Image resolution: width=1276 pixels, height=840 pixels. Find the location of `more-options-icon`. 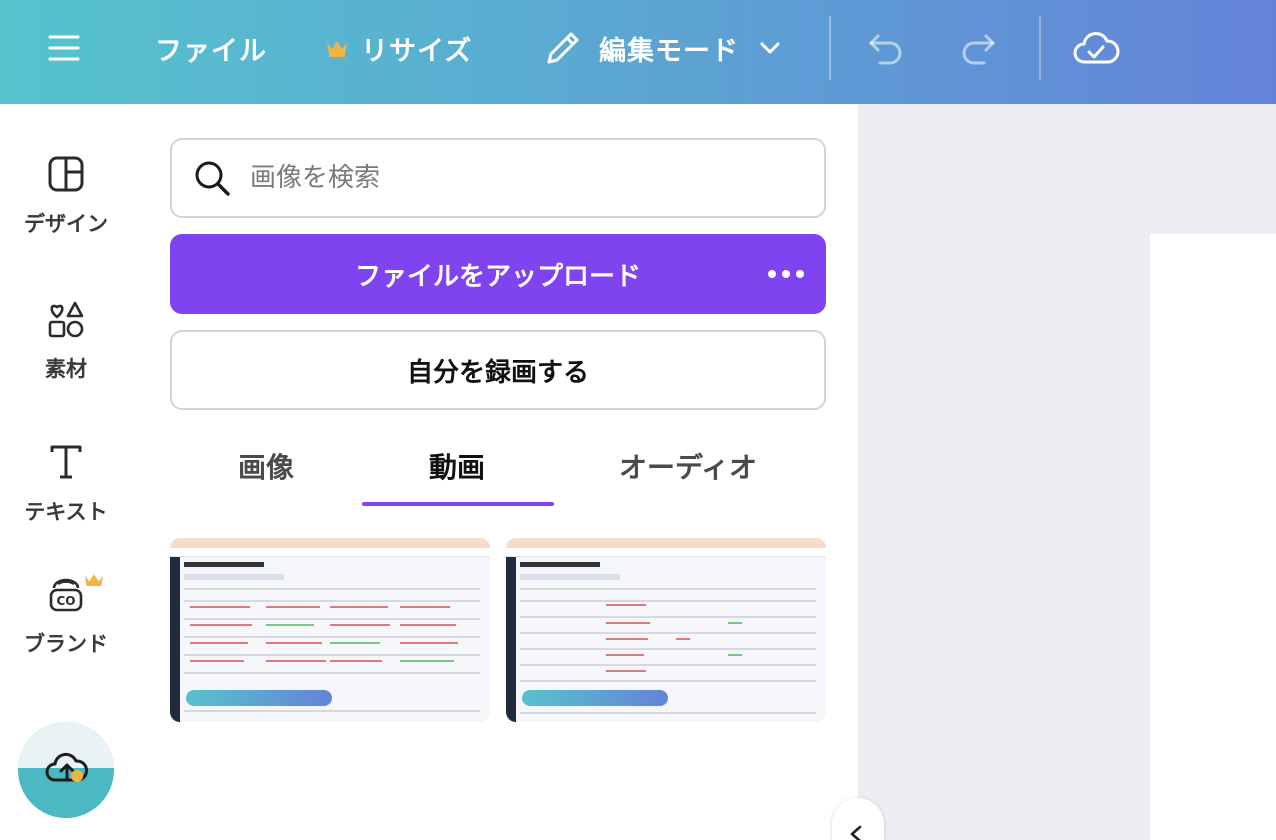

more-options-icon is located at coordinates (786, 274).